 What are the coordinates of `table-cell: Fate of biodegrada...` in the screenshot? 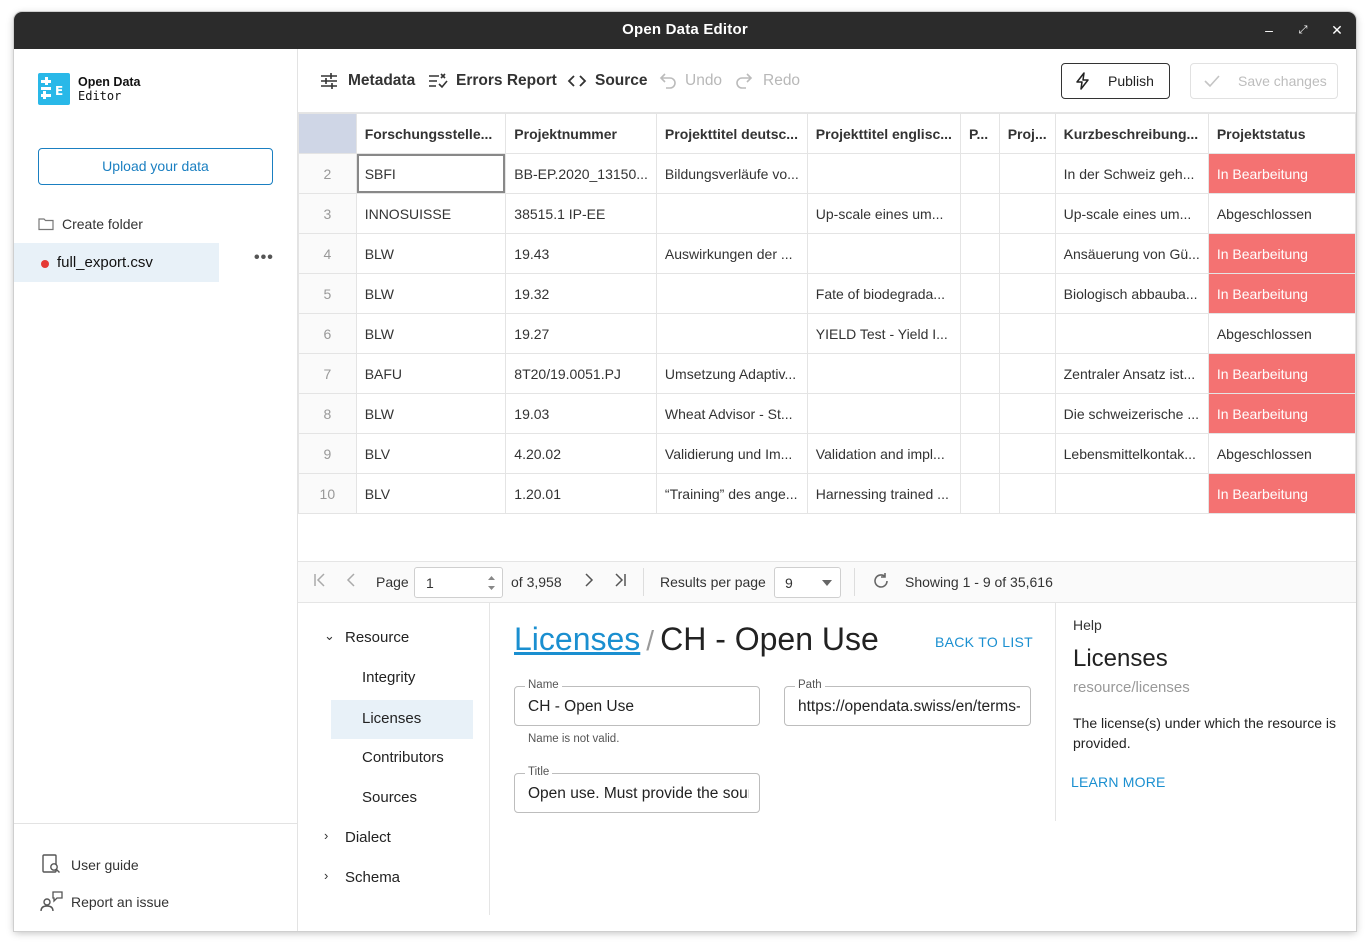 It's located at (883, 293).